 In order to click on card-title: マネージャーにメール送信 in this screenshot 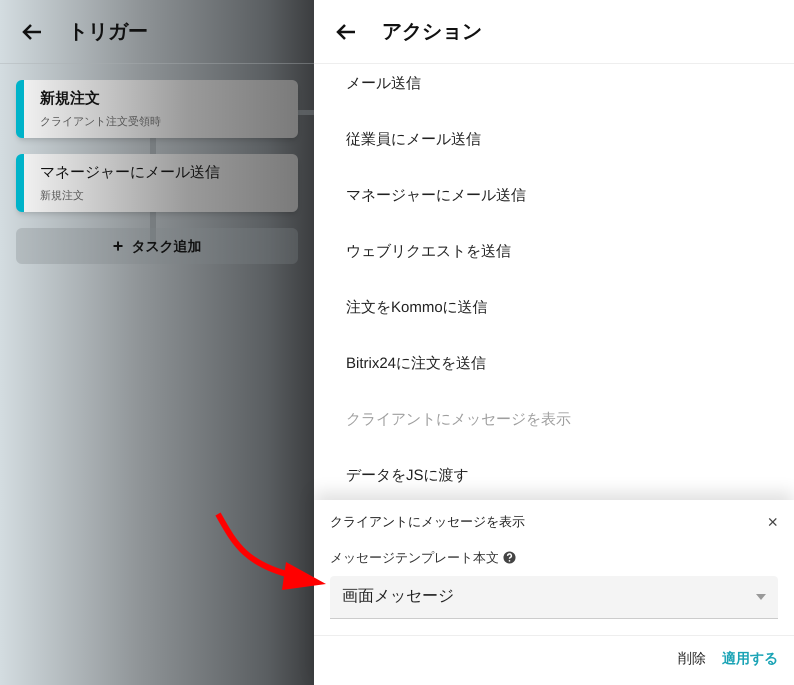, I will do `click(130, 172)`.